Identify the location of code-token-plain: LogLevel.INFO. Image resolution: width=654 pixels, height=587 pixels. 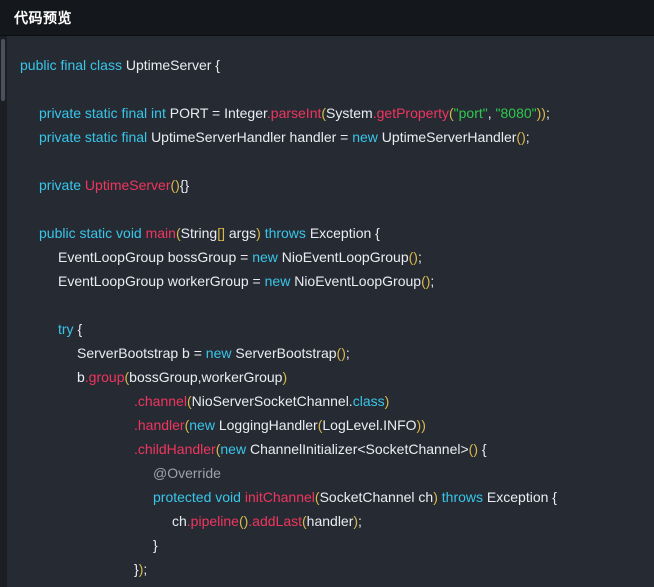
(369, 425).